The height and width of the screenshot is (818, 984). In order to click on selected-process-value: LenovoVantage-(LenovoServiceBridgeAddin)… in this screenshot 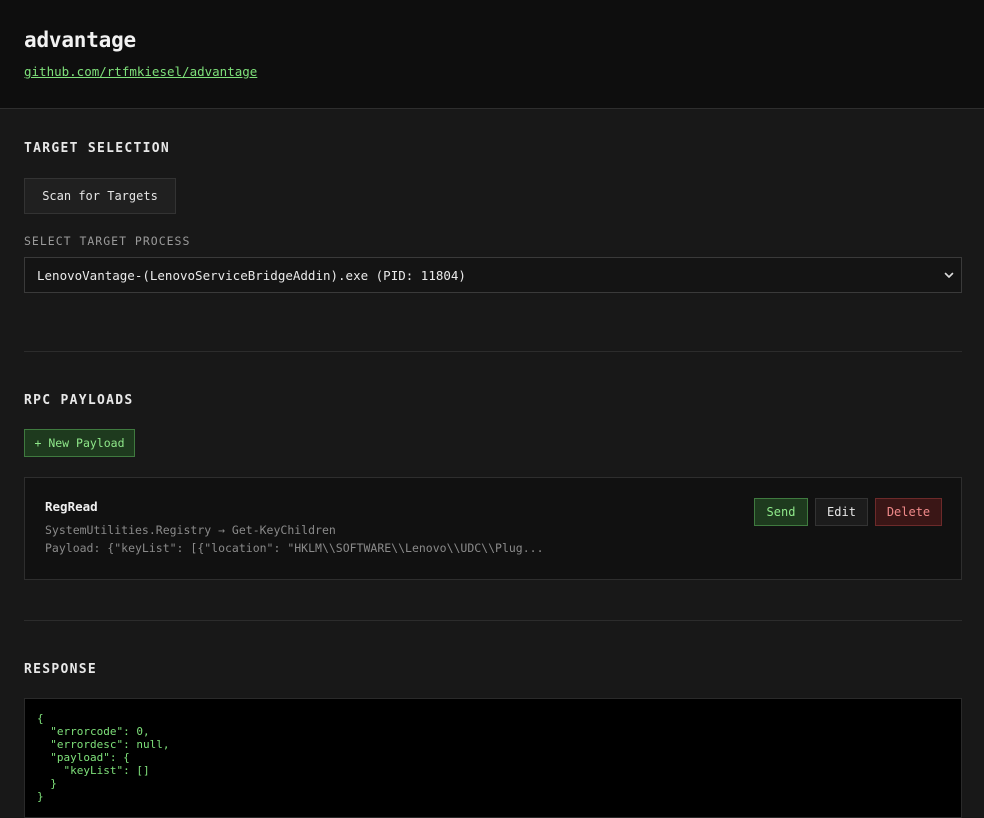, I will do `click(251, 275)`.